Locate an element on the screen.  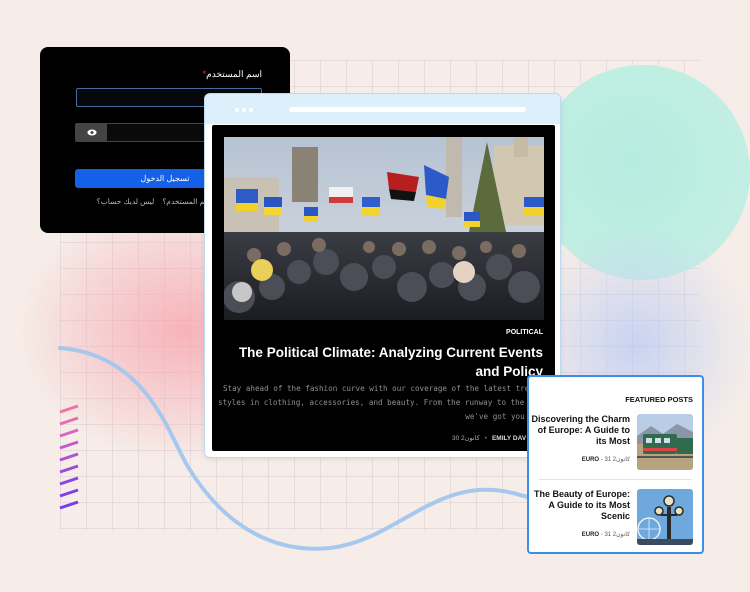
username-label: اسم المستخدم* is located at coordinates (165, 74).